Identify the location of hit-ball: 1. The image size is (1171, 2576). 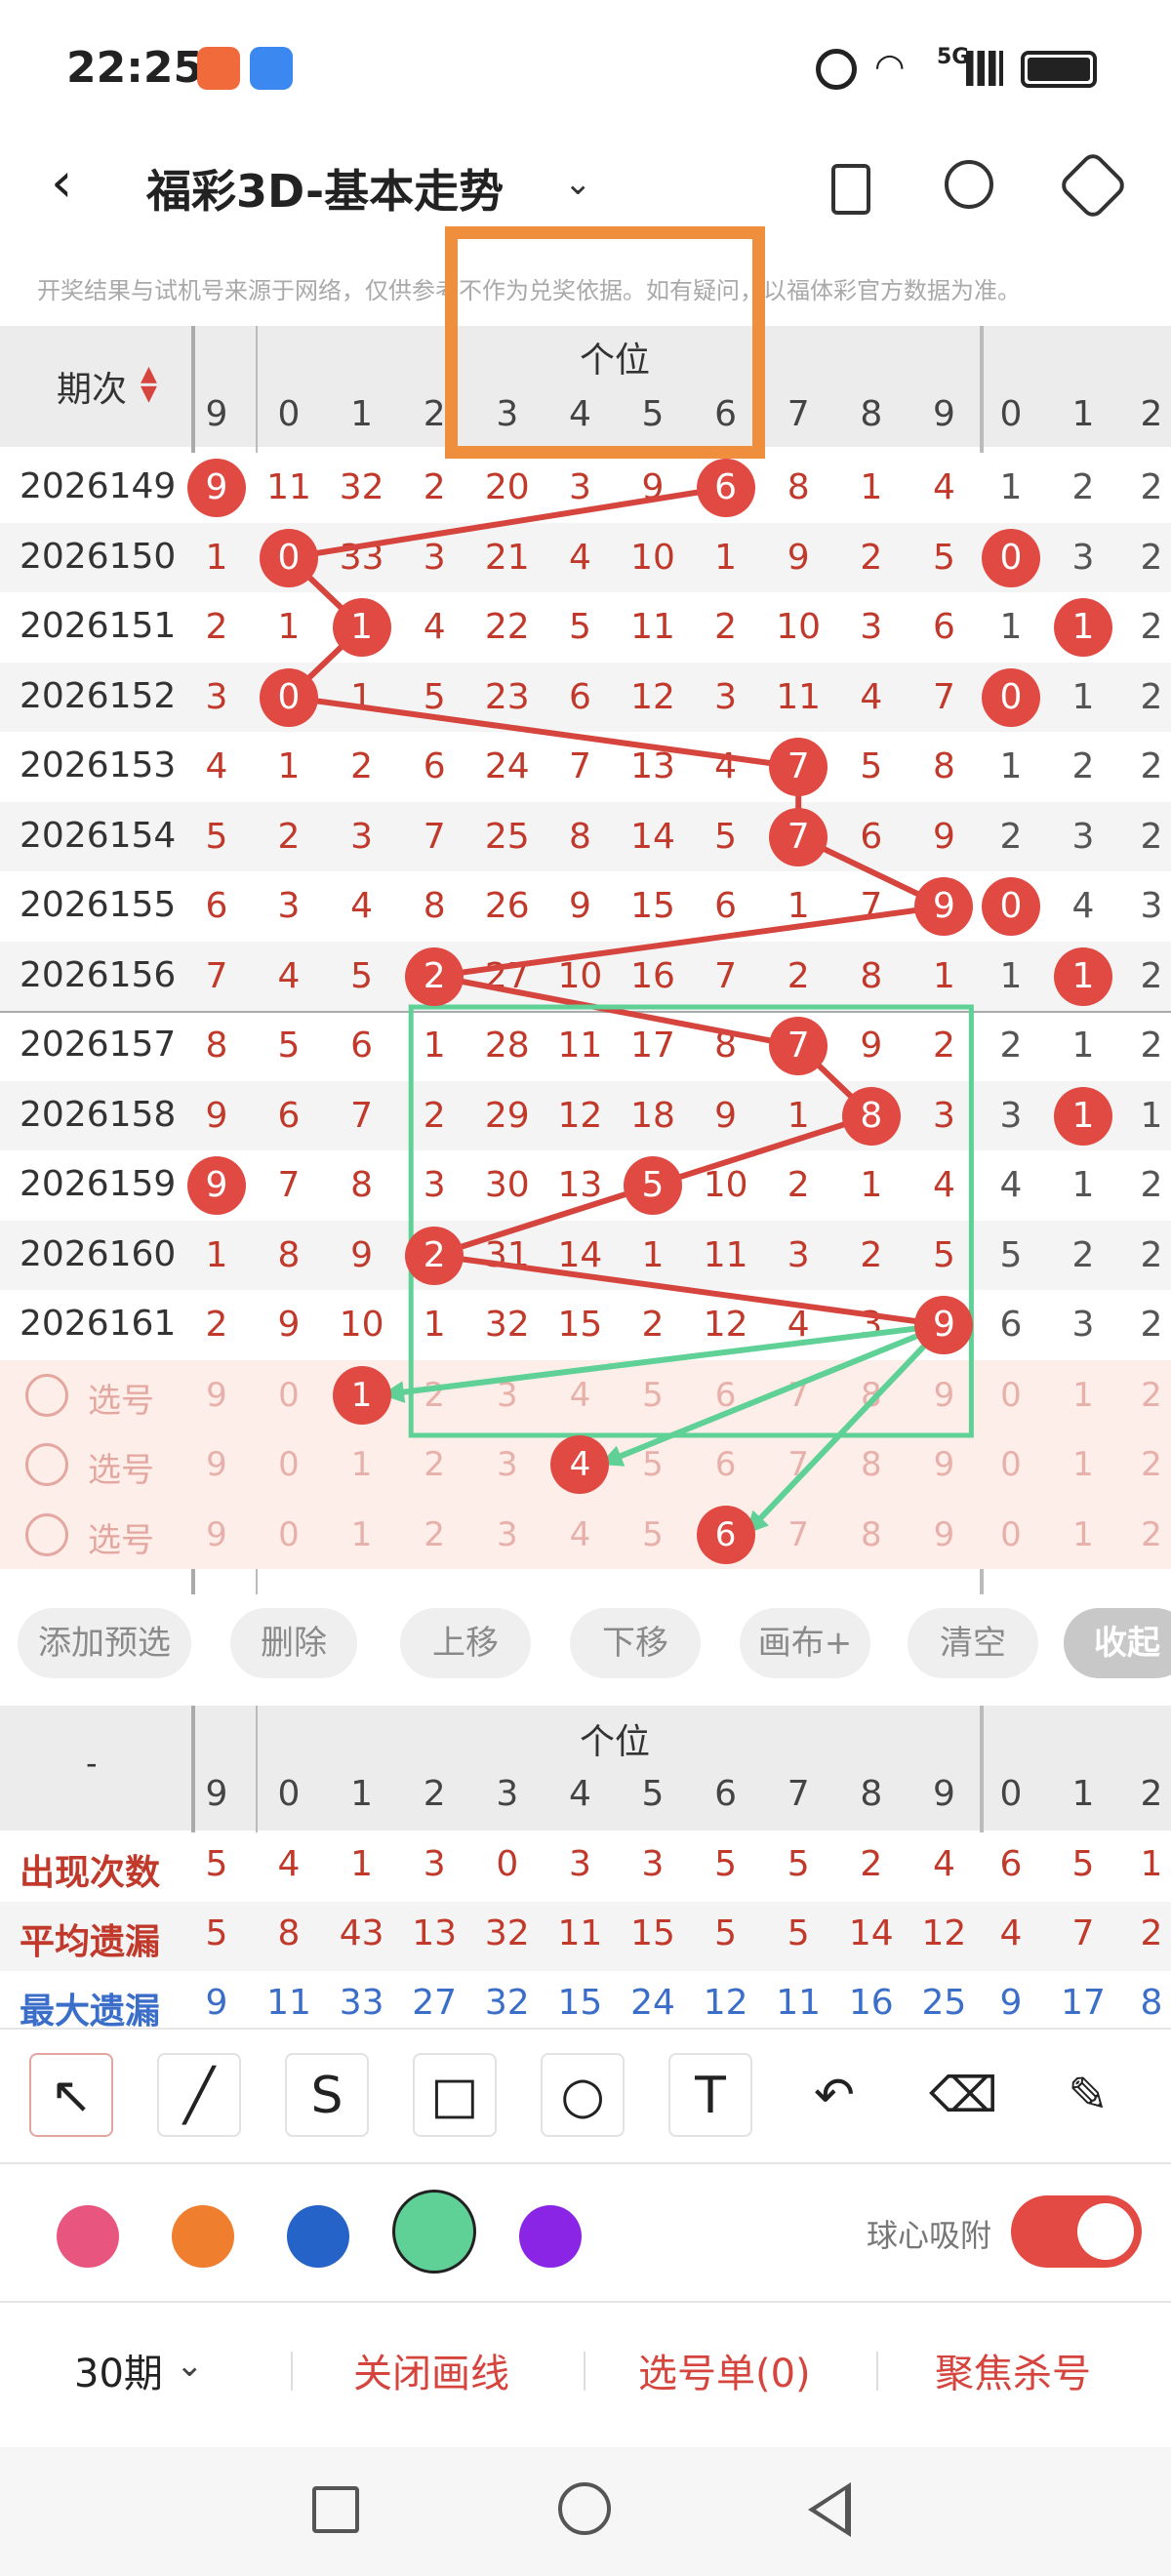
(361, 627).